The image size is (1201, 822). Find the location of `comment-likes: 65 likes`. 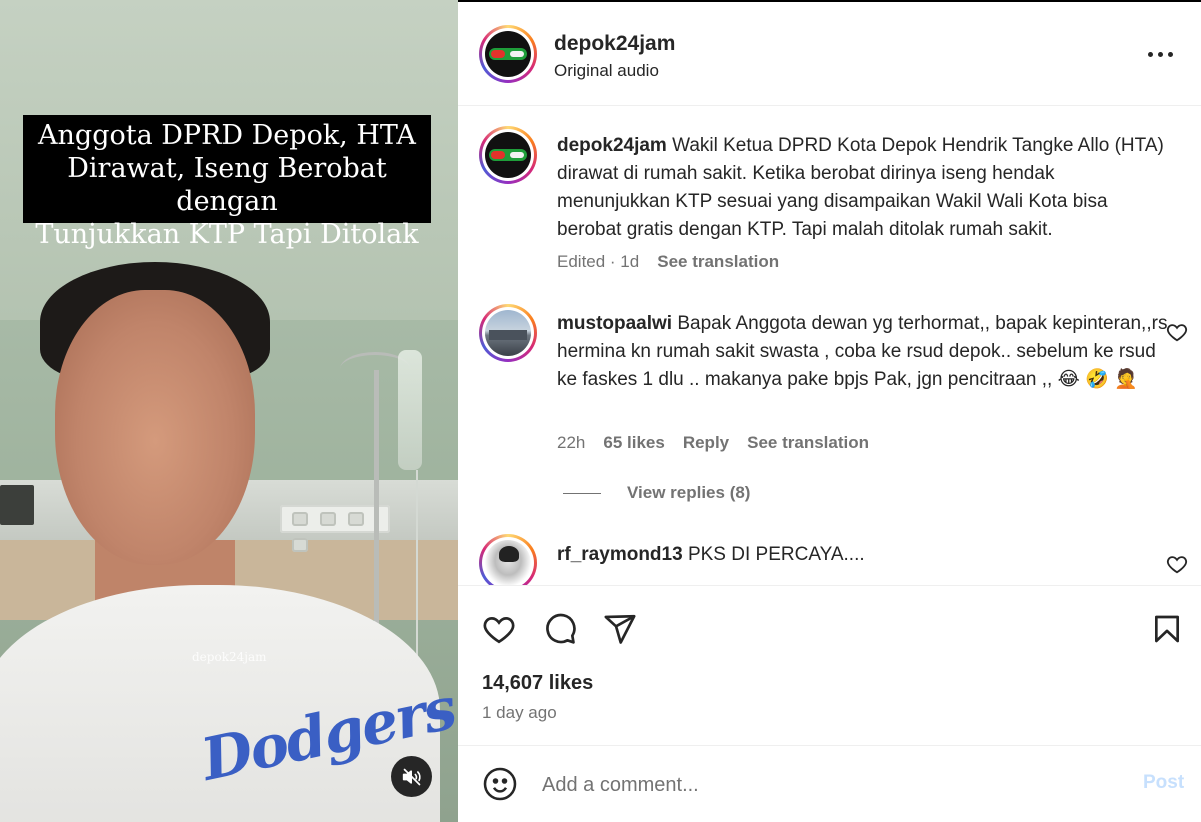

comment-likes: 65 likes is located at coordinates (633, 443).